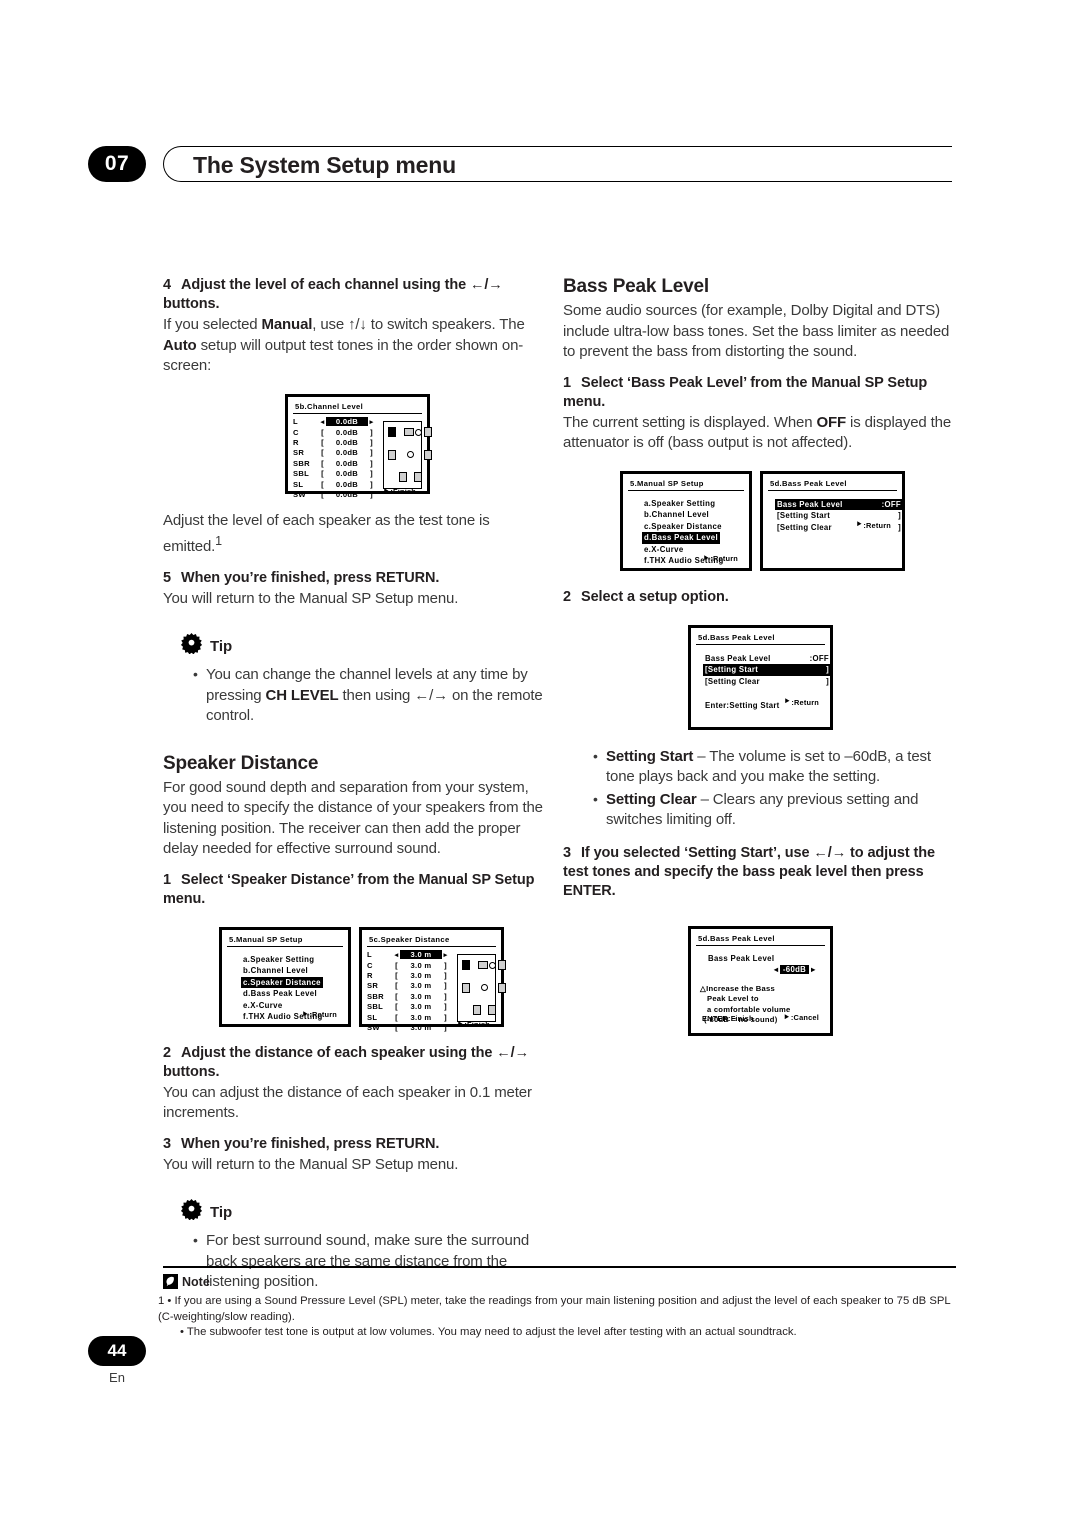  I want to click on row-label: [Setting Clear, so click(804, 527).